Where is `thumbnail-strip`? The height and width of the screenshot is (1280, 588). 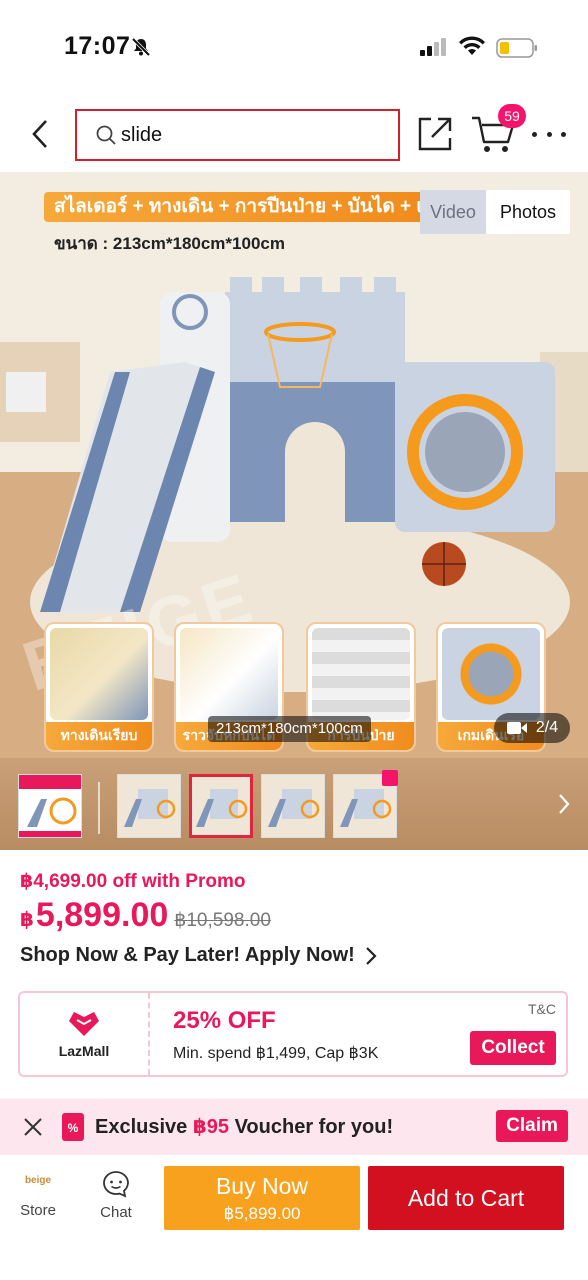
thumbnail-strip is located at coordinates (294, 804).